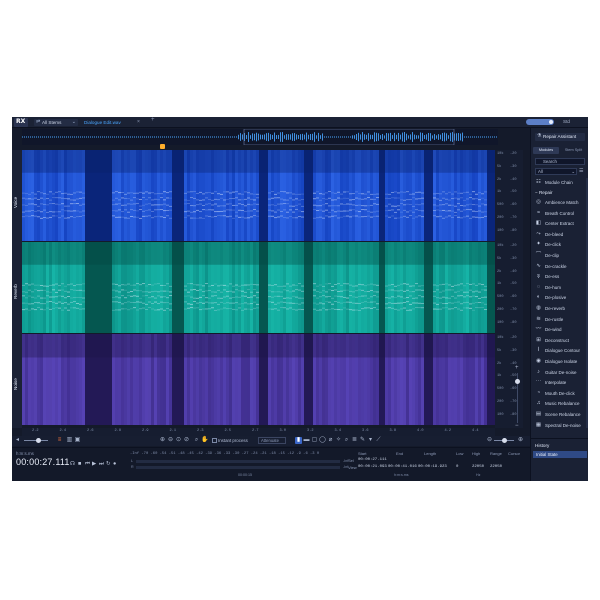 This screenshot has height=600, width=600. Describe the element at coordinates (214, 440) in the screenshot. I see `instant-process-checkbox` at that location.